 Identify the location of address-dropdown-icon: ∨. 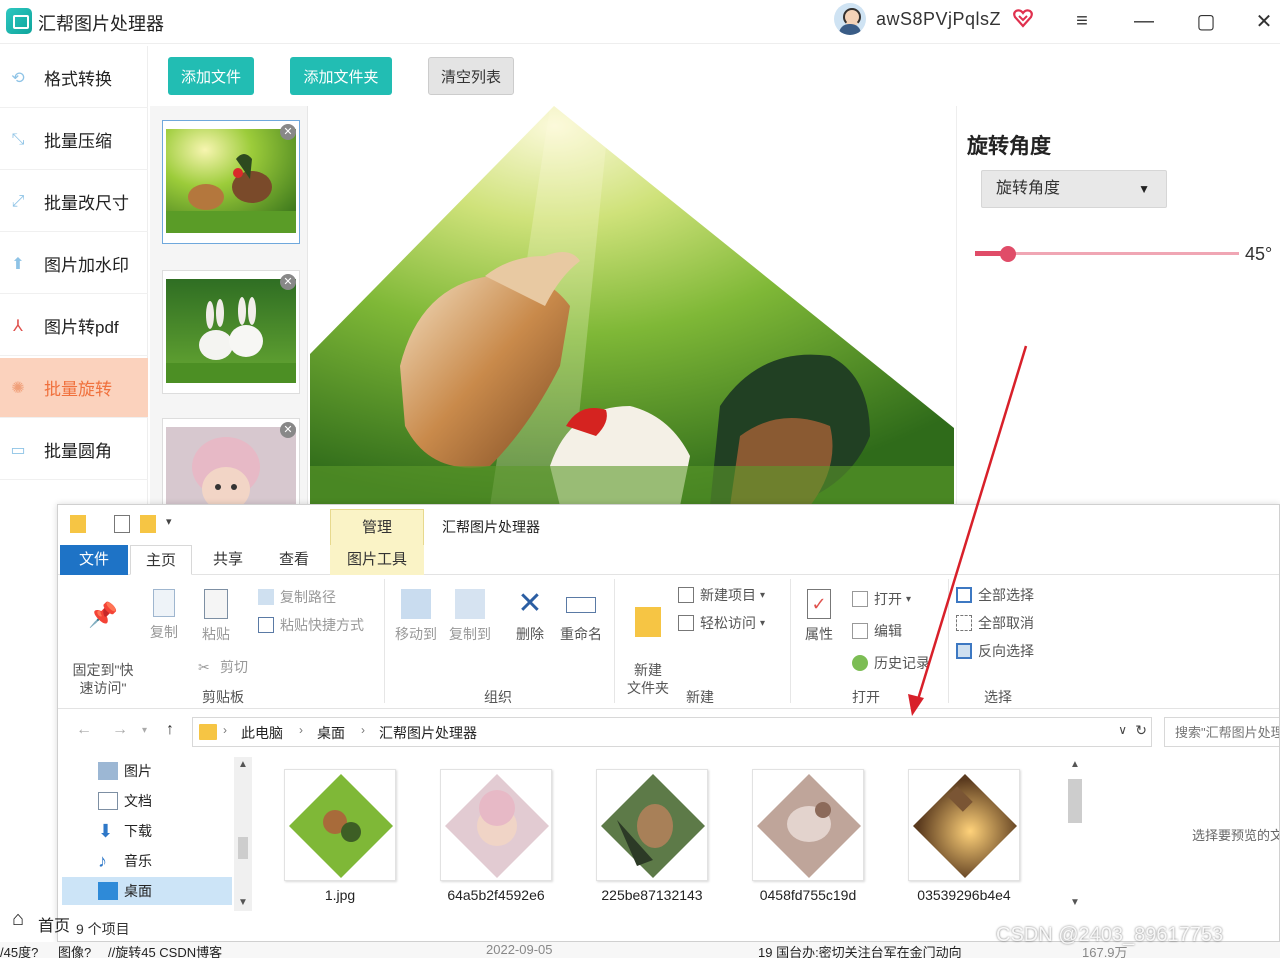
(1122, 730).